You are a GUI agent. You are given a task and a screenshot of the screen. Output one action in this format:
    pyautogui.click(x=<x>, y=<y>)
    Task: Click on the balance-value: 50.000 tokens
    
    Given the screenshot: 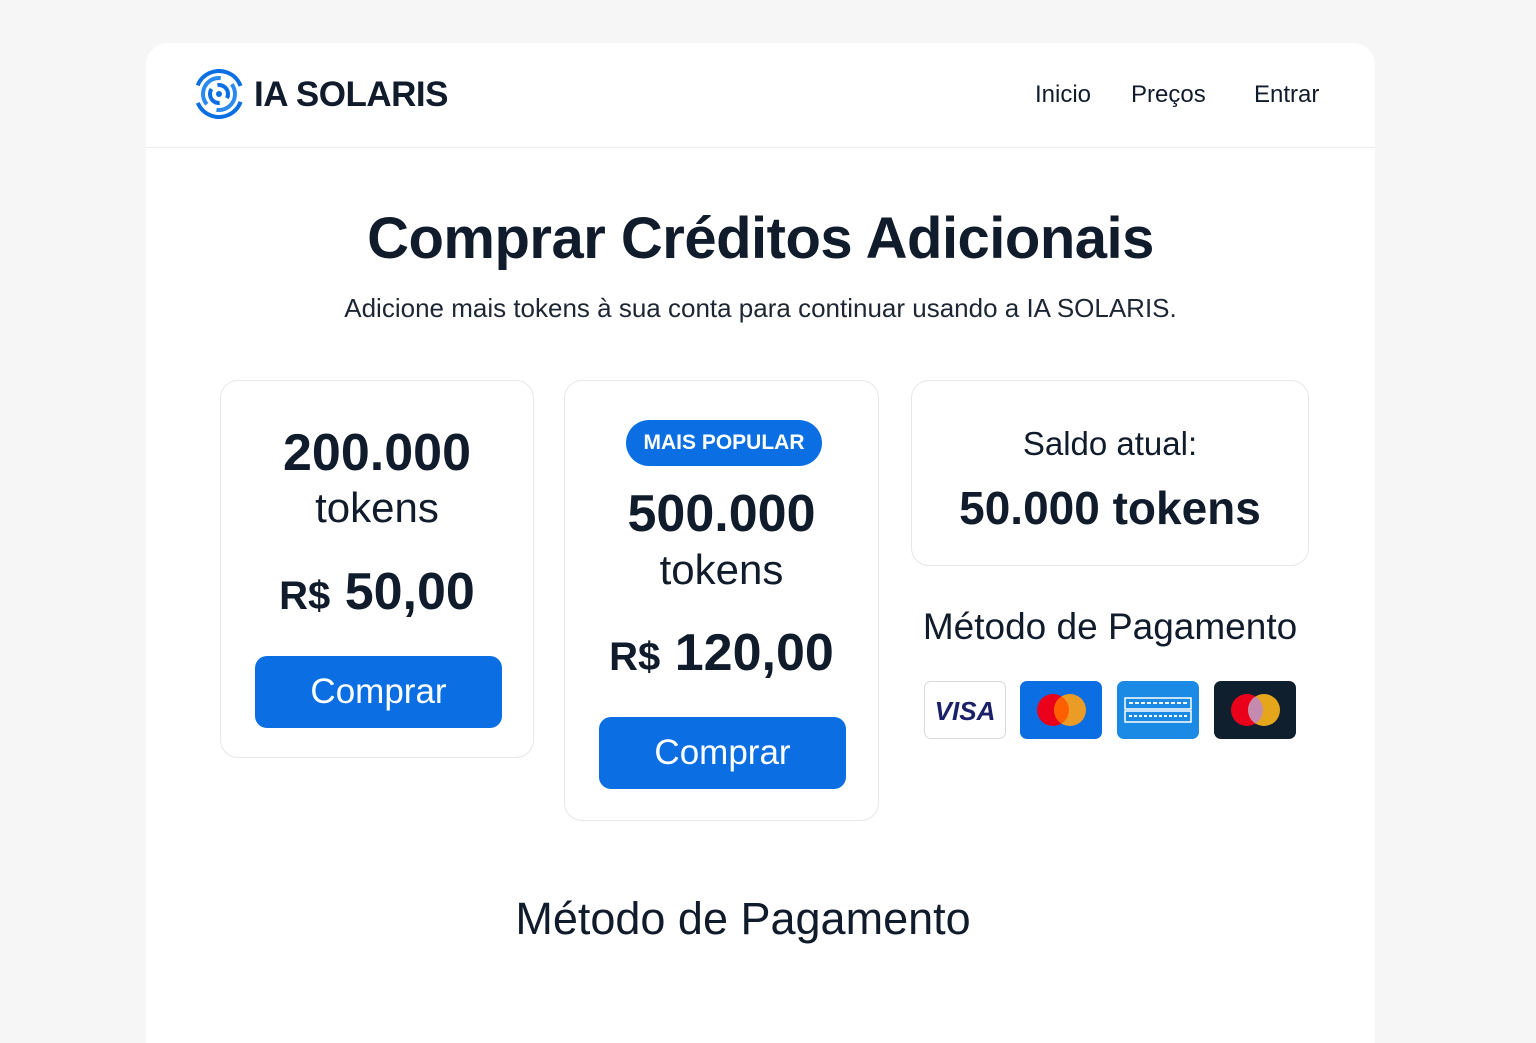 What is the action you would take?
    pyautogui.click(x=1110, y=508)
    